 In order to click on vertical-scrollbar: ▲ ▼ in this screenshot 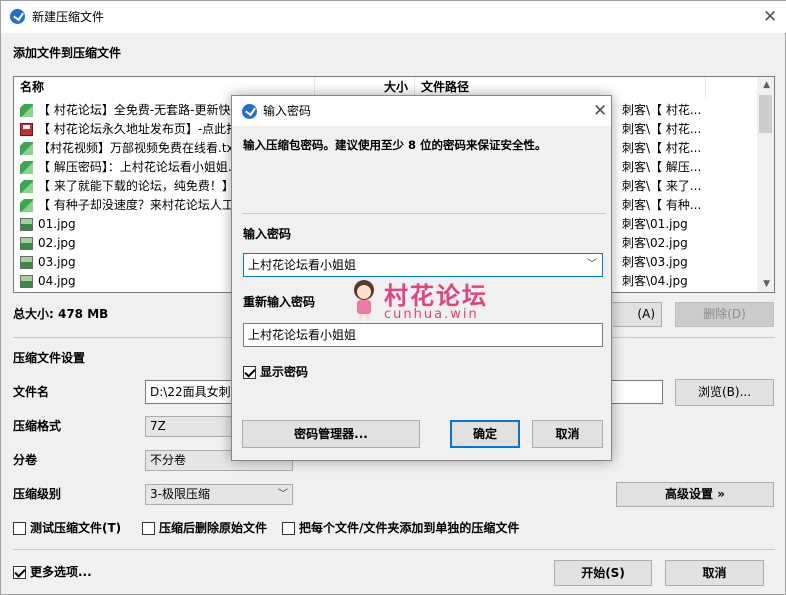, I will do `click(765, 184)`.